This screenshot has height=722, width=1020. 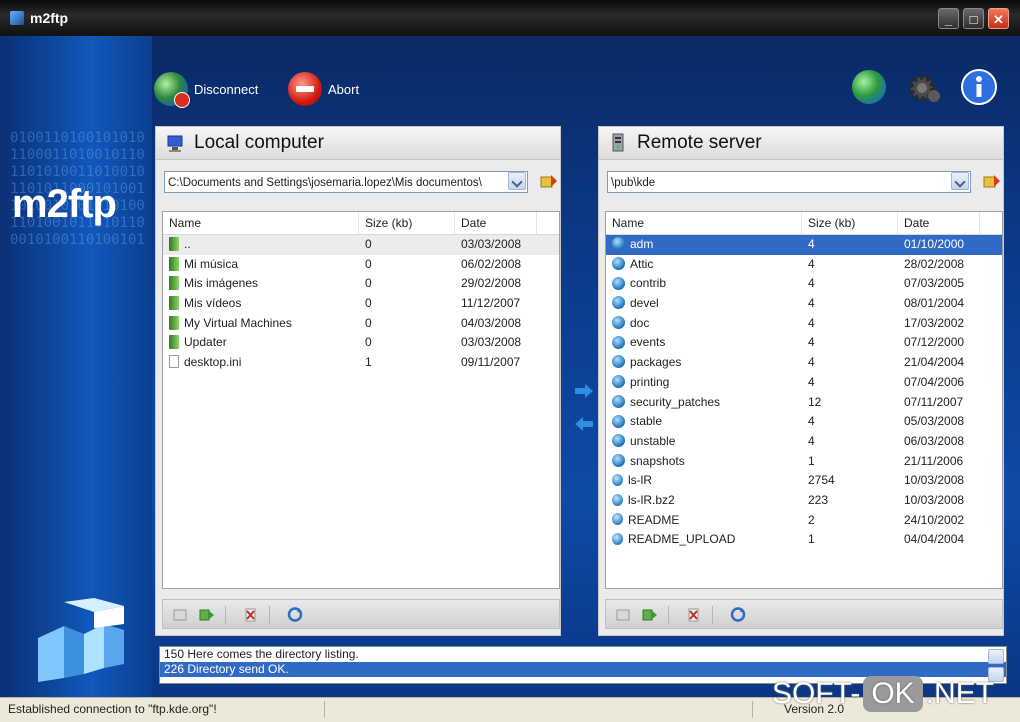 I want to click on remote-file-row: contrib 4 07/03/2005, so click(x=804, y=284).